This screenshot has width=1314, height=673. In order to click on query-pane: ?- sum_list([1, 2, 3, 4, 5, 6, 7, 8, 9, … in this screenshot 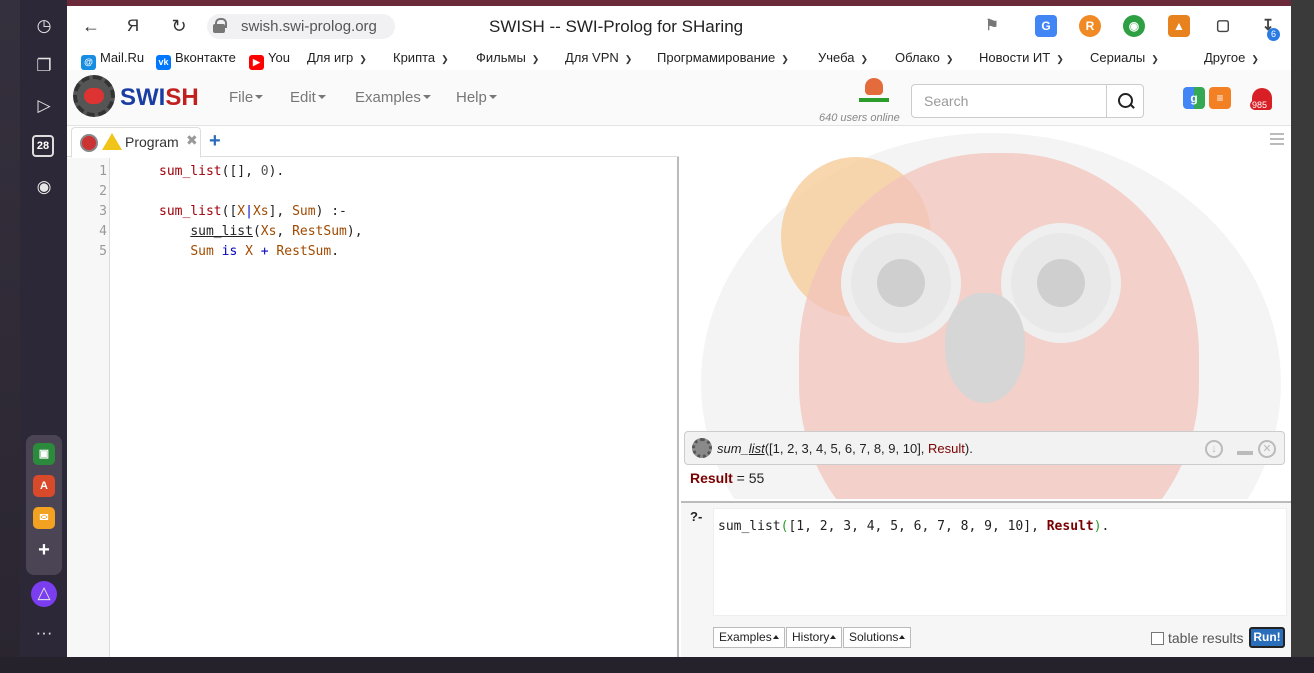, I will do `click(986, 579)`.